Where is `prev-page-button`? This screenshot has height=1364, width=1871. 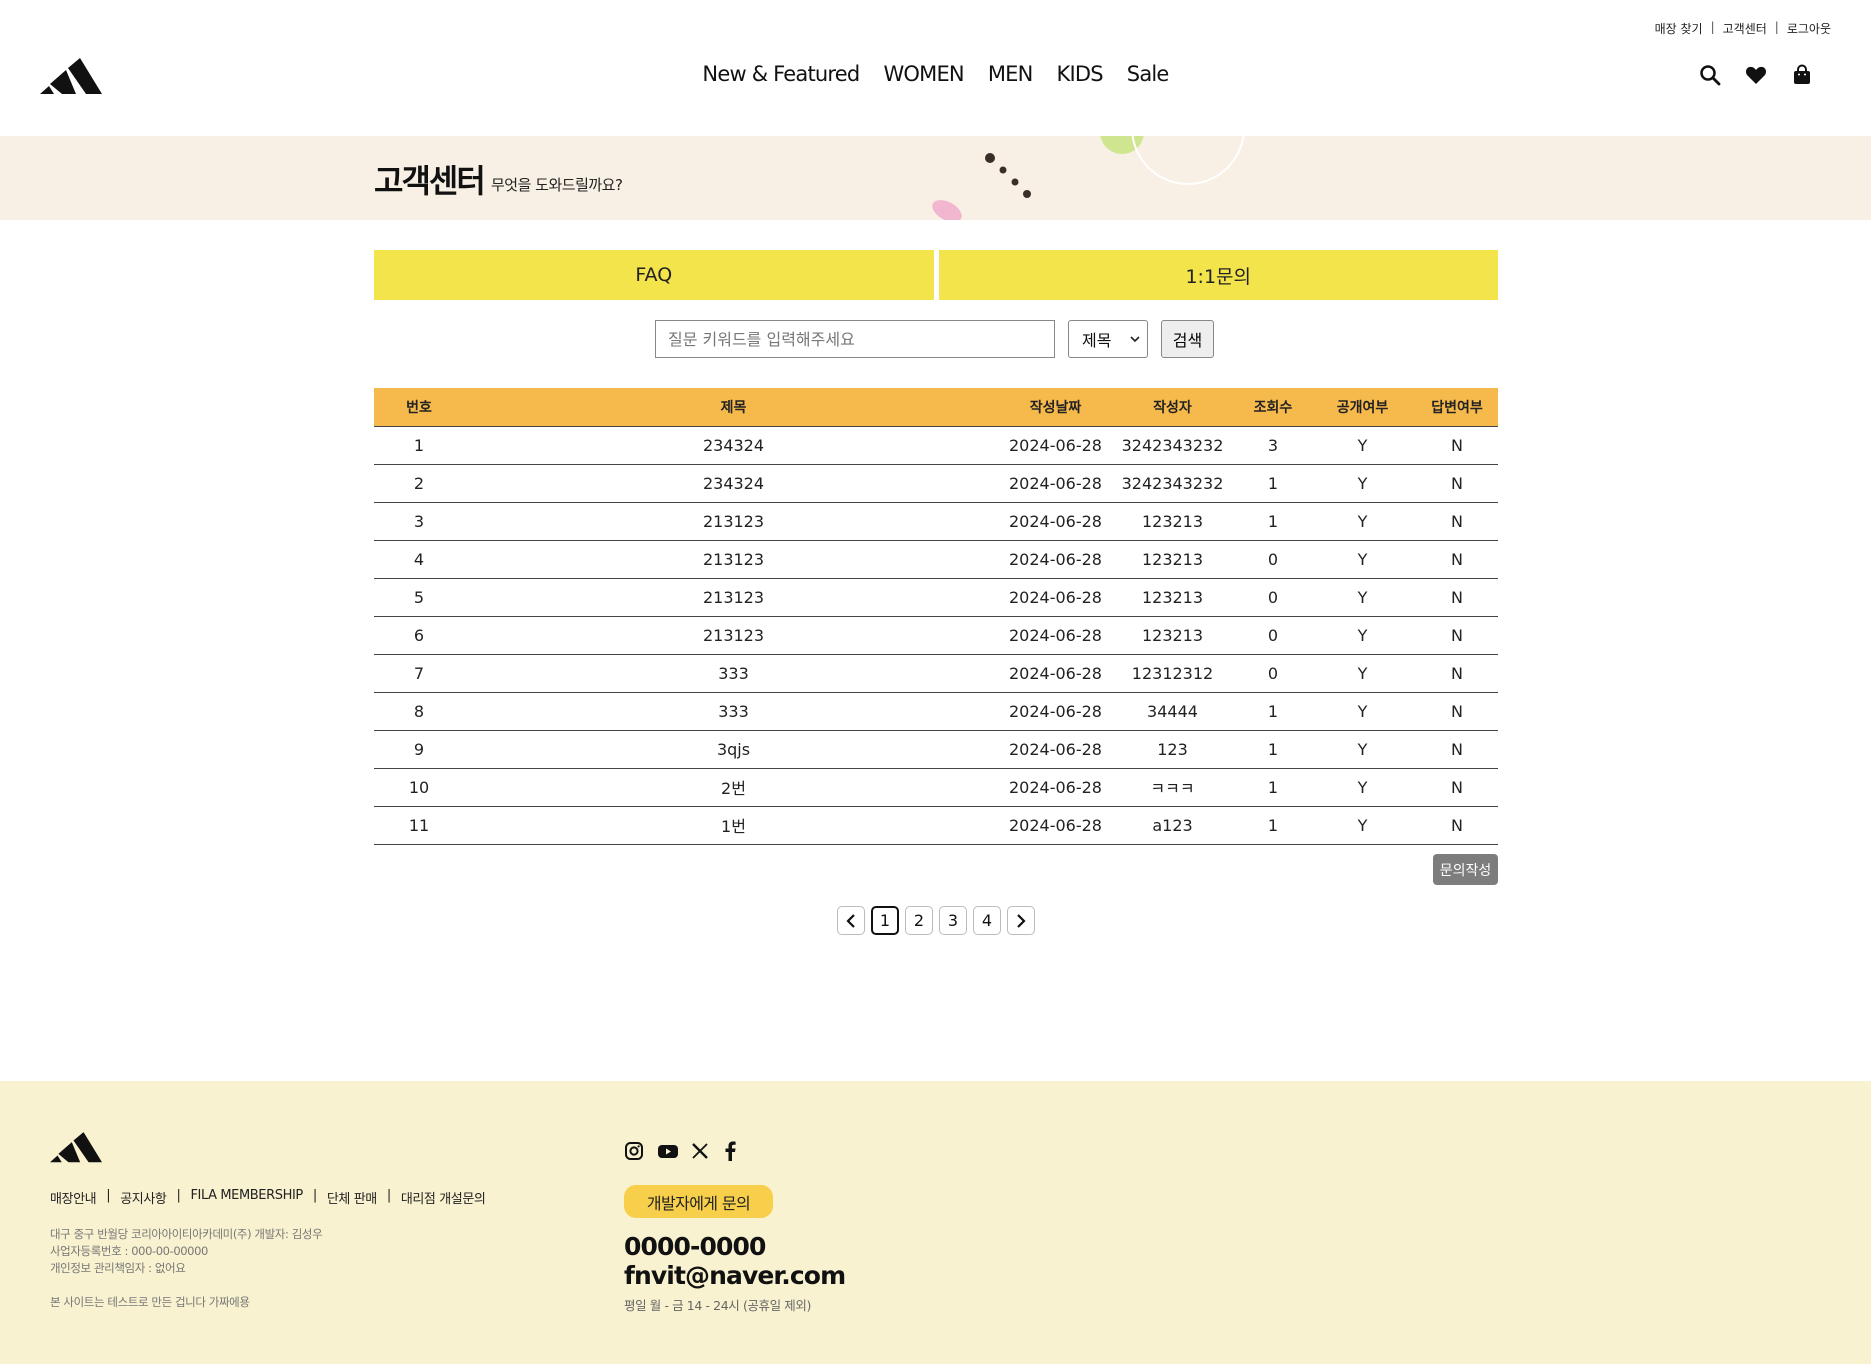
prev-page-button is located at coordinates (851, 920).